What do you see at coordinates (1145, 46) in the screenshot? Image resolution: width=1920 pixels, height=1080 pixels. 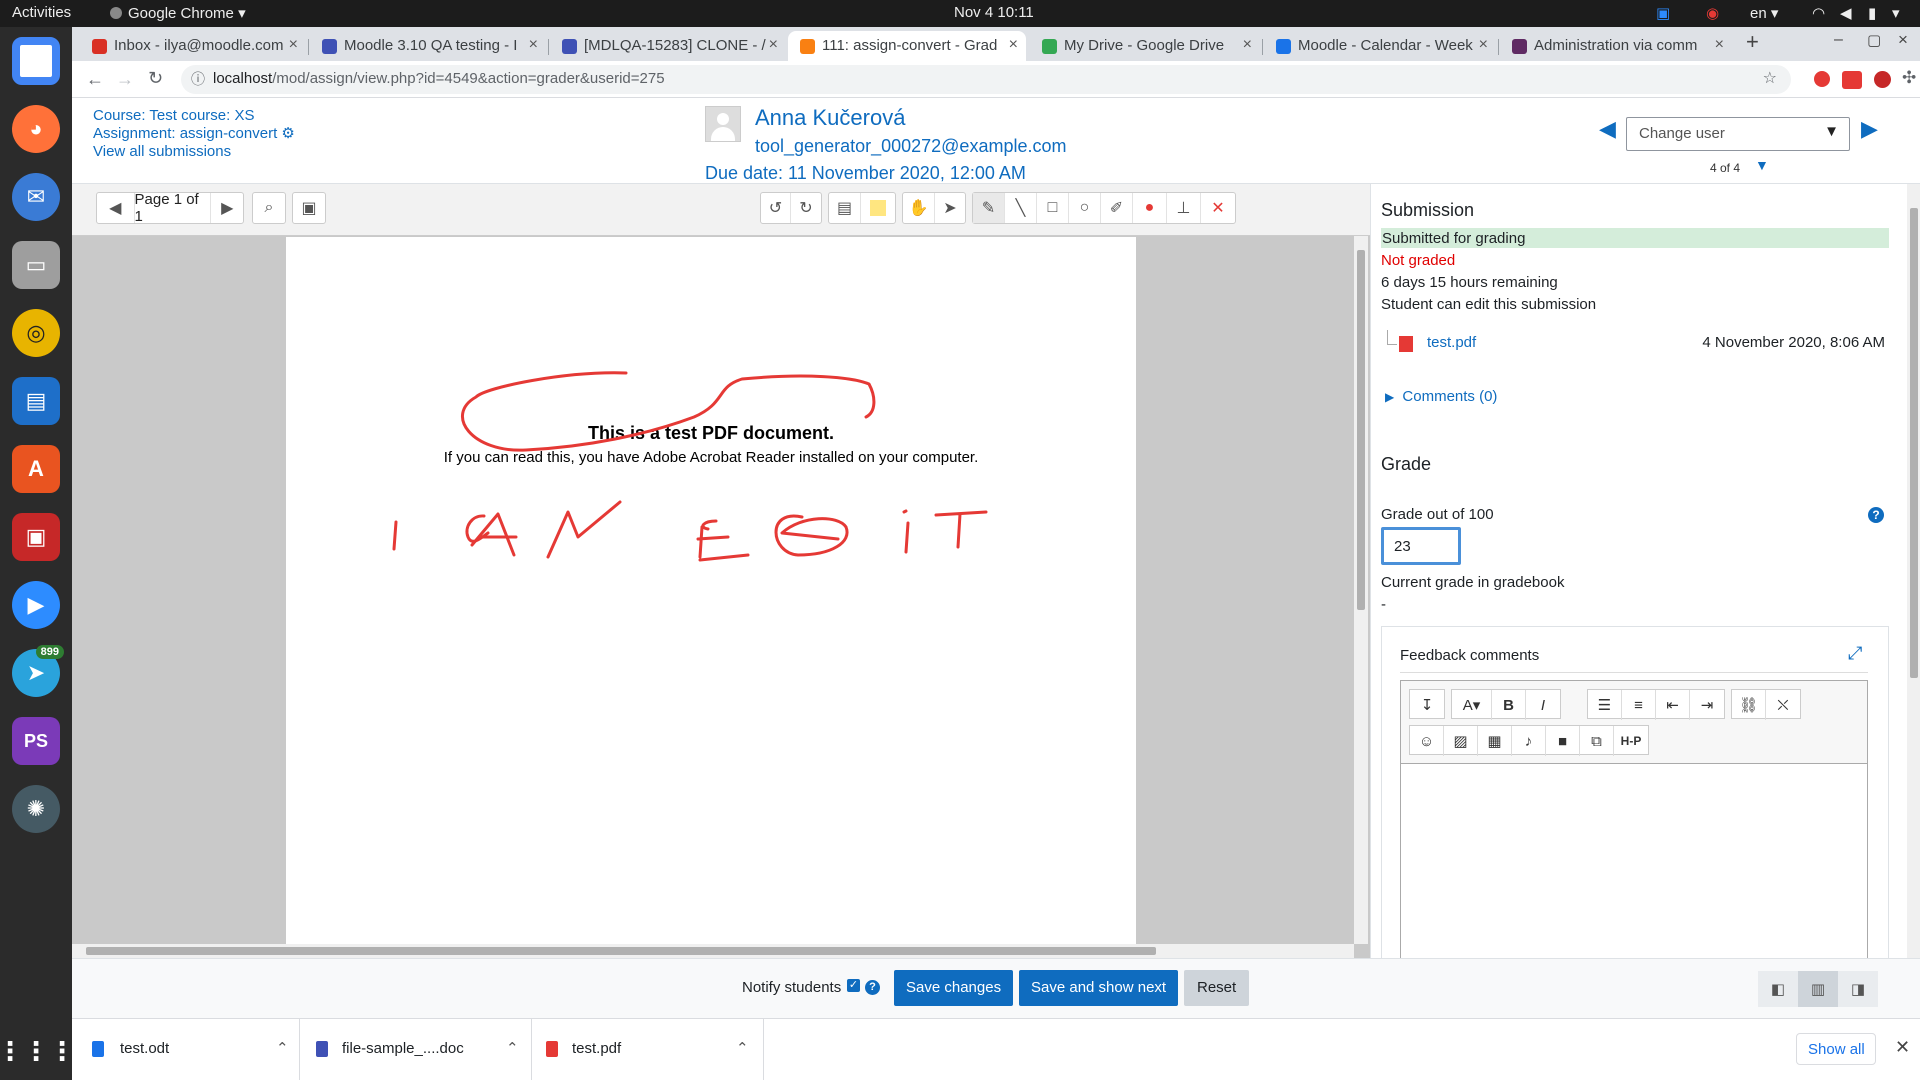 I see `tab-google-drive: My Drive - Google Drive ×` at bounding box center [1145, 46].